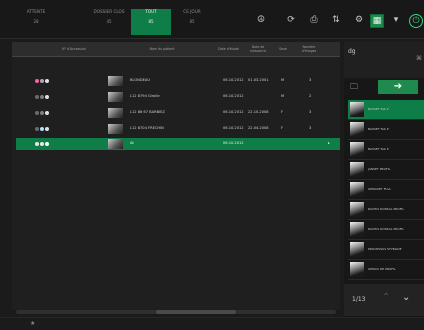 Image resolution: width=424 pixels, height=330 pixels. Describe the element at coordinates (162, 49) in the screenshot. I see `col-patient-name: Nom du patient` at that location.